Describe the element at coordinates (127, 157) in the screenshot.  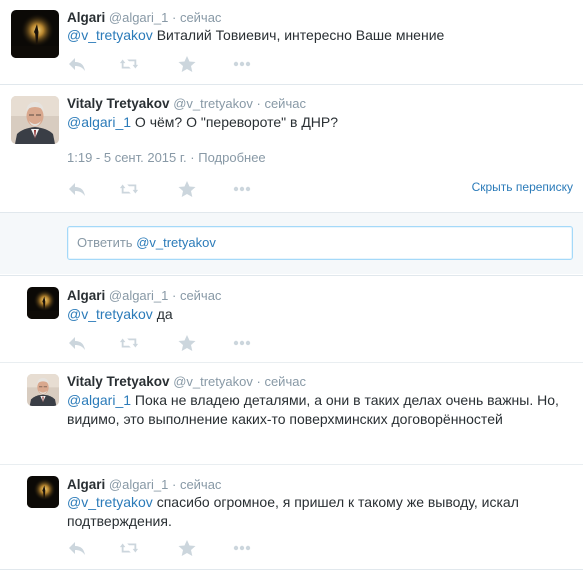
I see `tweet-datetime: 1:19 - 5 сент. 2015 г.` at that location.